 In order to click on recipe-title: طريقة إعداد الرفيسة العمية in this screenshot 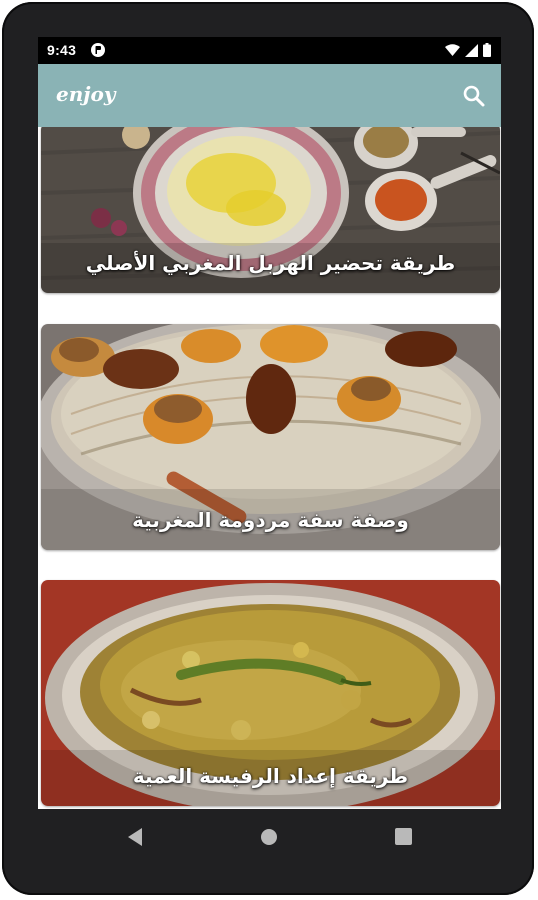, I will do `click(270, 776)`.